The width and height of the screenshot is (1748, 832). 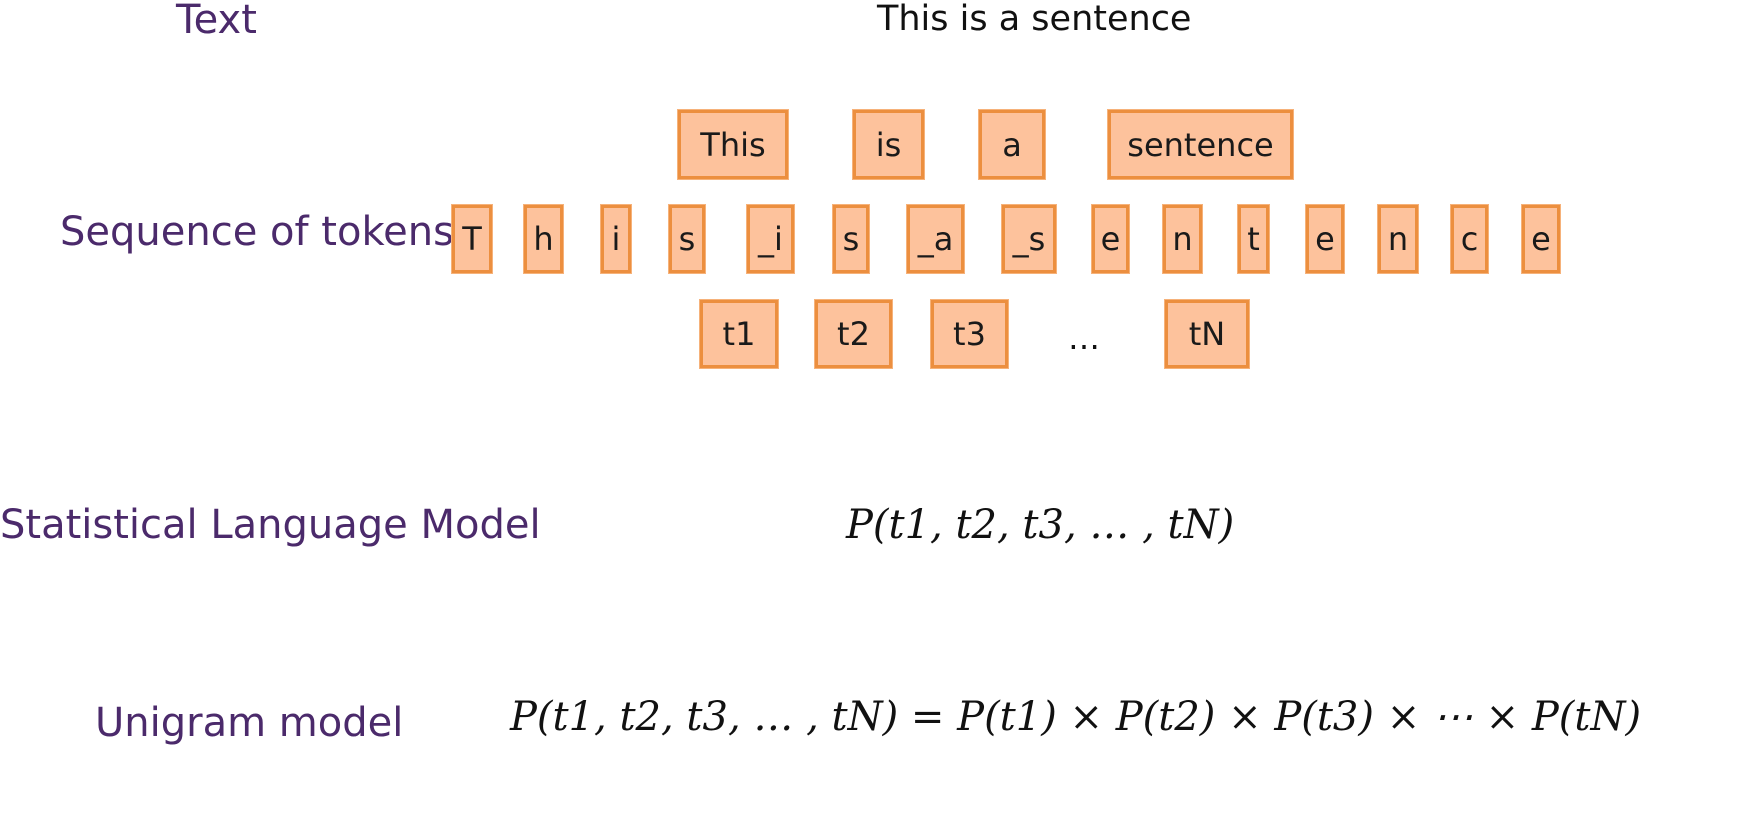 I want to click on char-token-box: _s, so click(x=1029, y=239).